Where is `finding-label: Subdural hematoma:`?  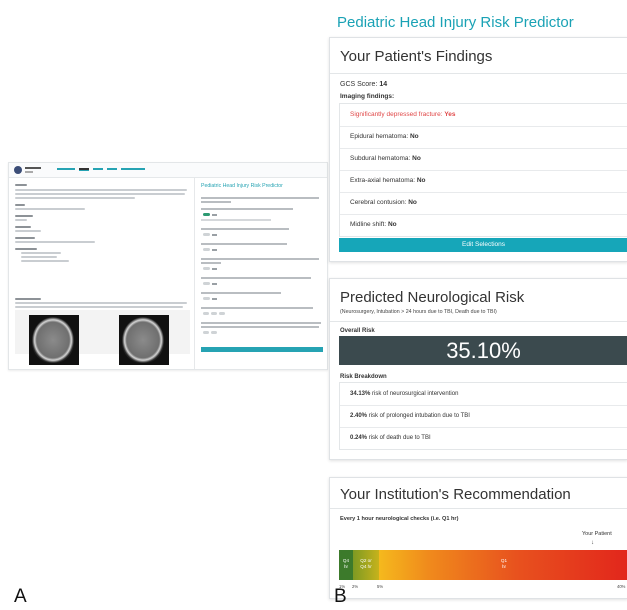
finding-label: Subdural hematoma: is located at coordinates (380, 158).